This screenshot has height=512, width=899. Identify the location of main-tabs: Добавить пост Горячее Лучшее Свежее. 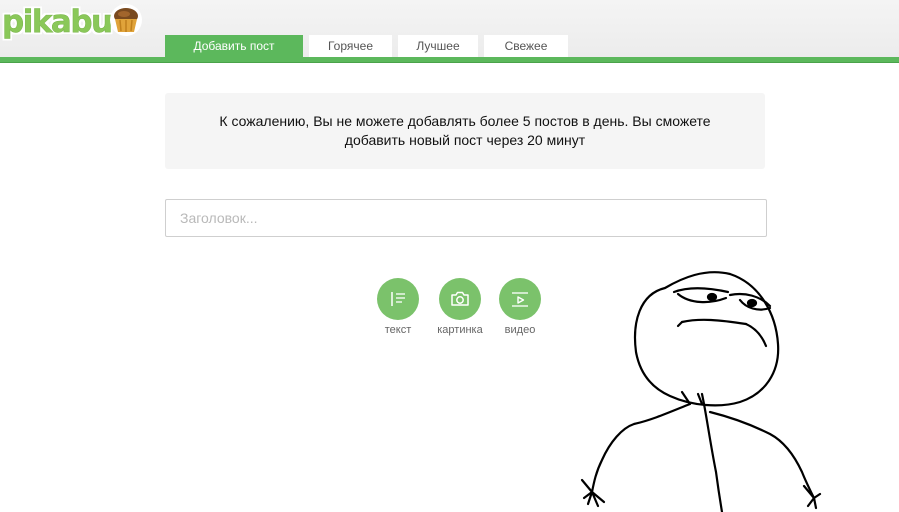
(369, 46).